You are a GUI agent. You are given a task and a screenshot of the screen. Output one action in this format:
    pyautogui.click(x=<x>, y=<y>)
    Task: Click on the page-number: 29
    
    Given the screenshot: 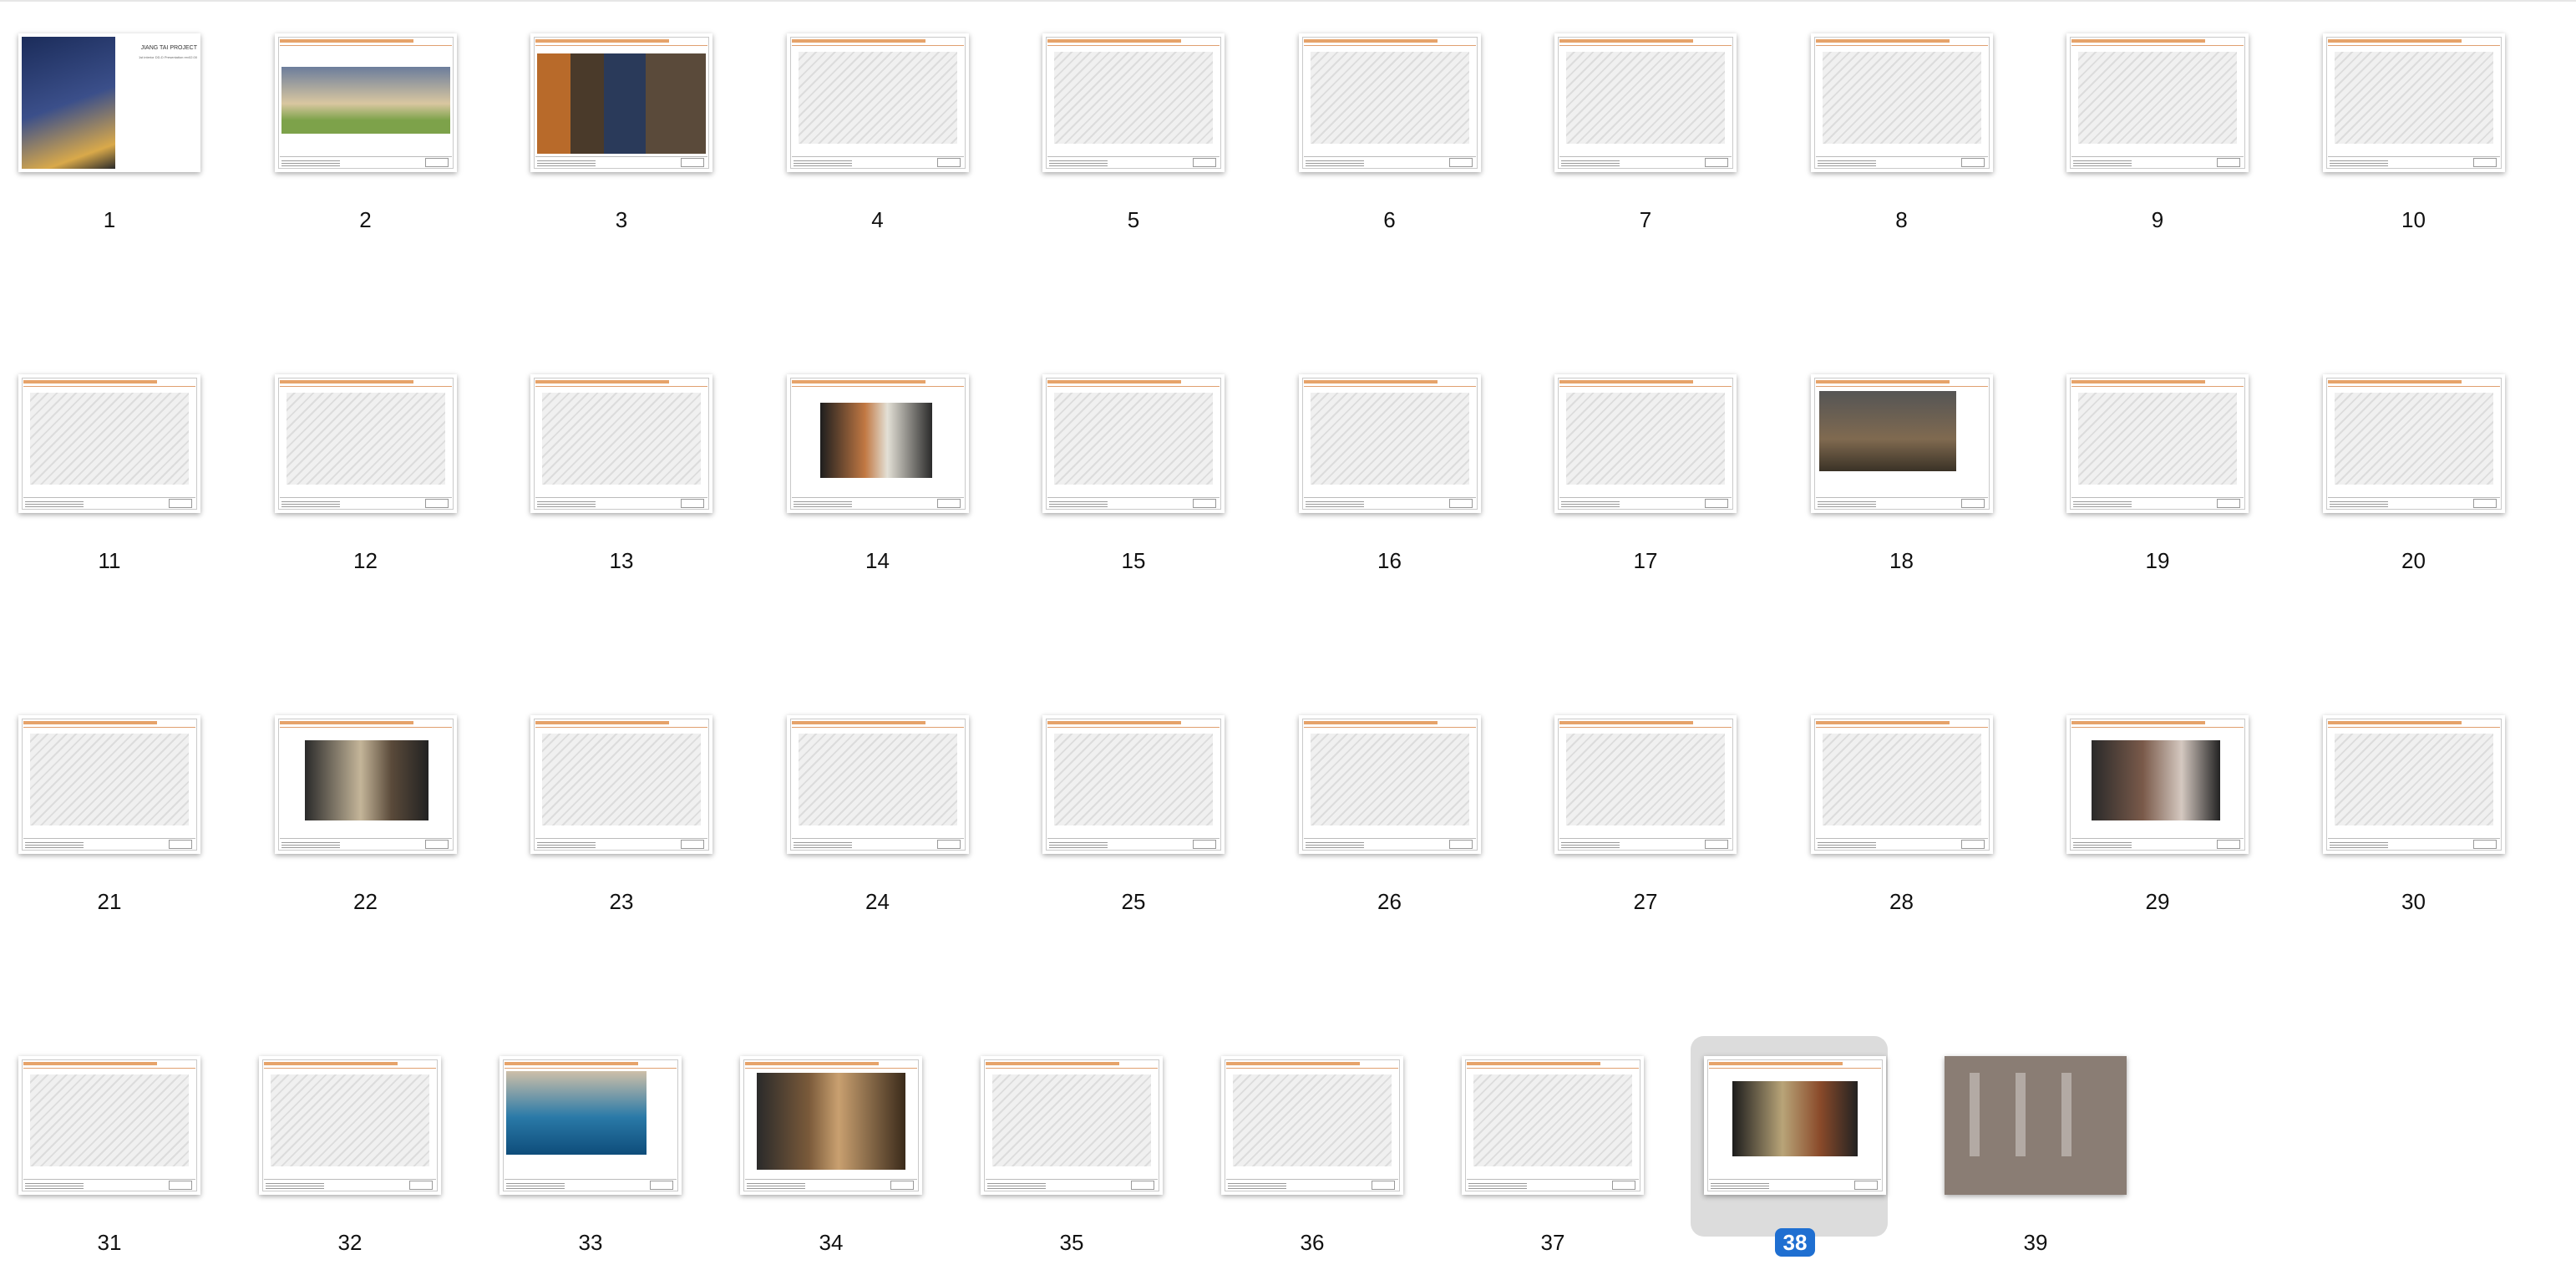 What is the action you would take?
    pyautogui.click(x=2157, y=901)
    